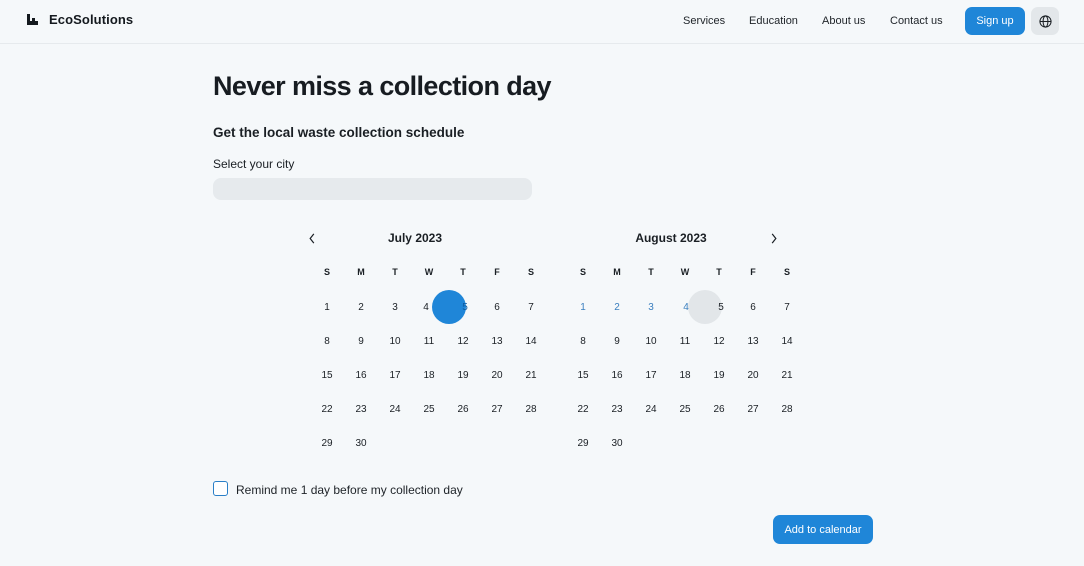 This screenshot has width=1084, height=566. Describe the element at coordinates (91, 19) in the screenshot. I see `brand-name: EcoSolutions` at that location.